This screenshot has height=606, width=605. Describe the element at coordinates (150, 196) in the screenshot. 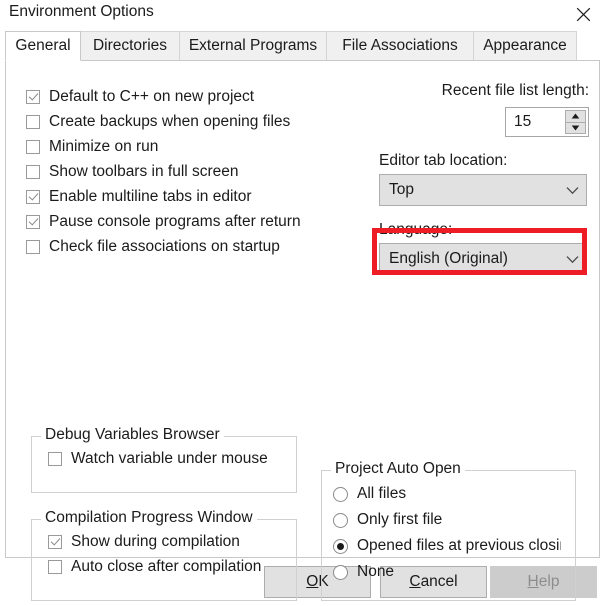

I see `checkbox-label: Enable multiline tabs in editor` at that location.